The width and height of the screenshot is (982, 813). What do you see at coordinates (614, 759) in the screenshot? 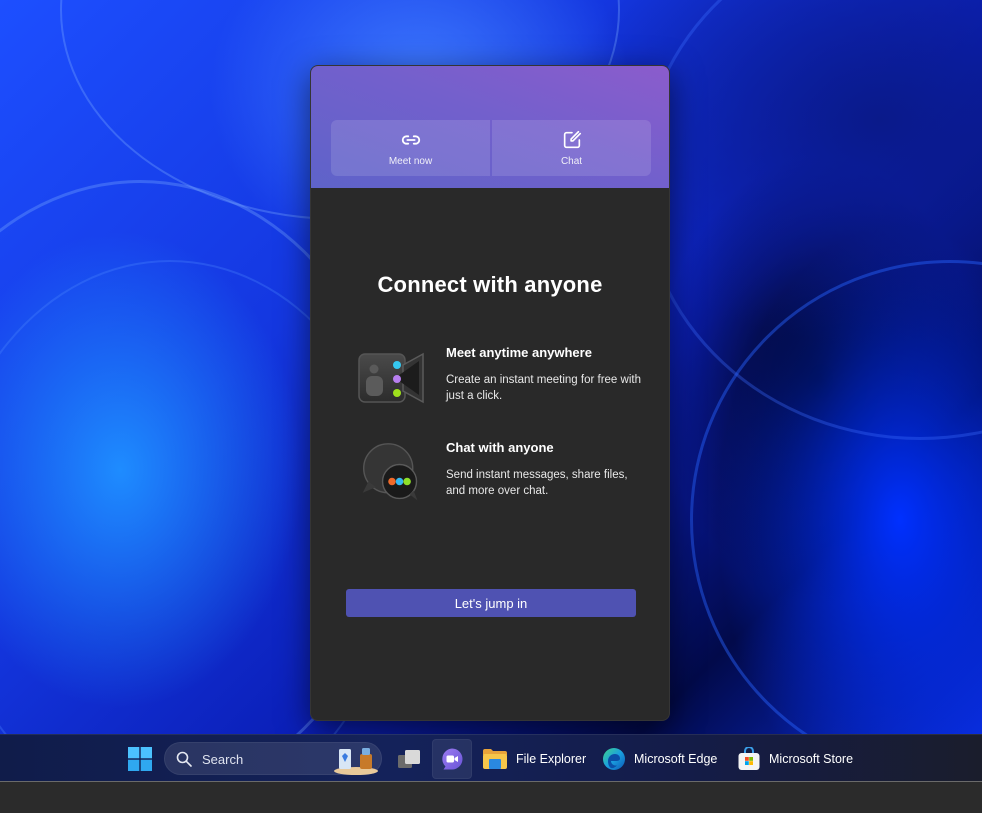
I see `edge-icon` at bounding box center [614, 759].